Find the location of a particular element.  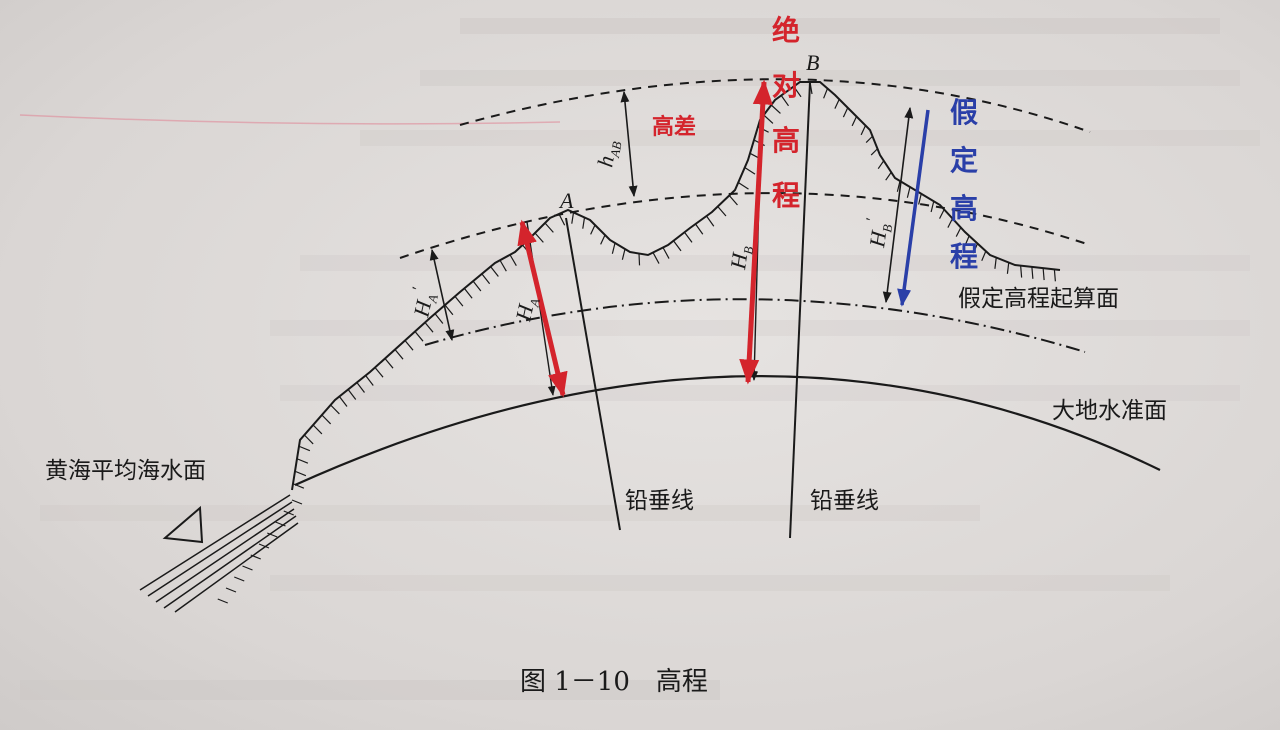

label-assumed-datum: 假定高程起算面 is located at coordinates (1038, 299).